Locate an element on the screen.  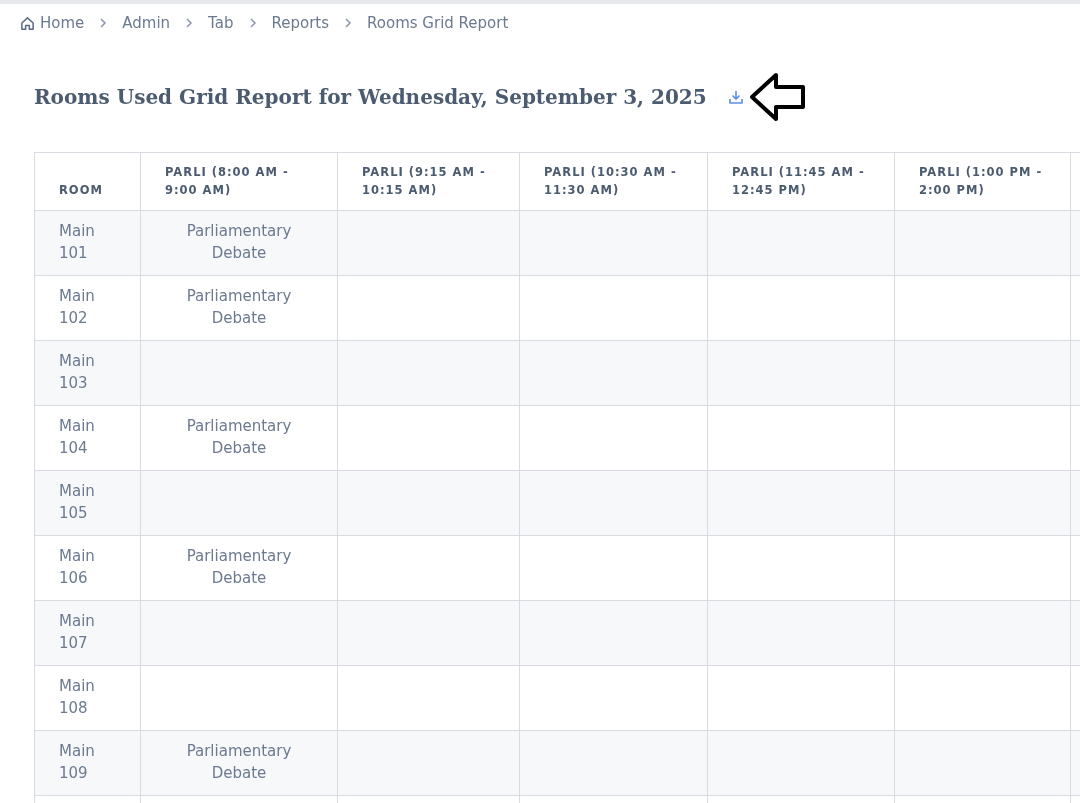
room-cell: Main 106 is located at coordinates (87, 568).